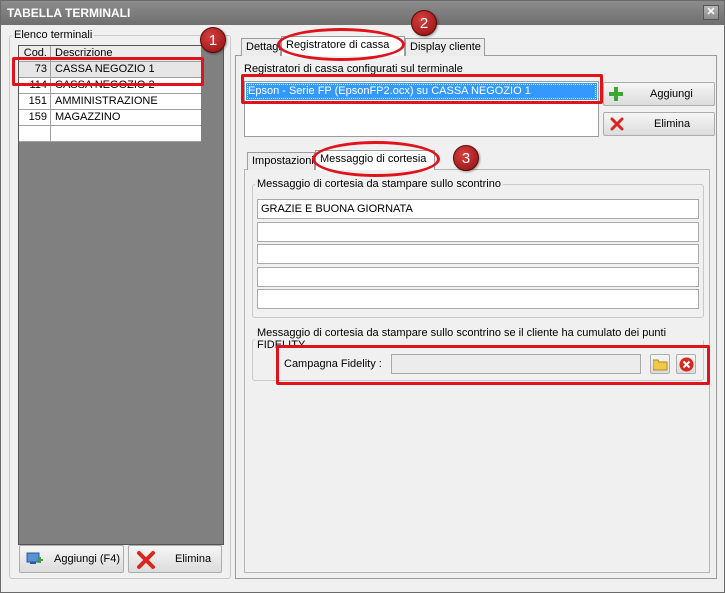  What do you see at coordinates (281, 161) in the screenshot?
I see `subtab-impostazioni: Impostazioni` at bounding box center [281, 161].